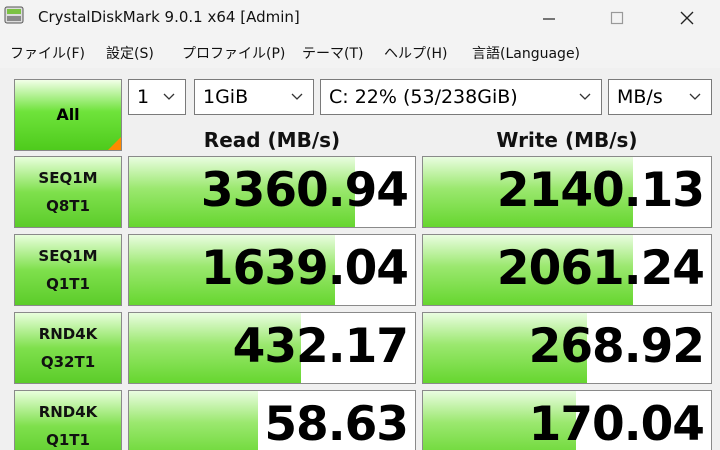 The width and height of the screenshot is (720, 450). I want to click on close-icon, so click(687, 18).